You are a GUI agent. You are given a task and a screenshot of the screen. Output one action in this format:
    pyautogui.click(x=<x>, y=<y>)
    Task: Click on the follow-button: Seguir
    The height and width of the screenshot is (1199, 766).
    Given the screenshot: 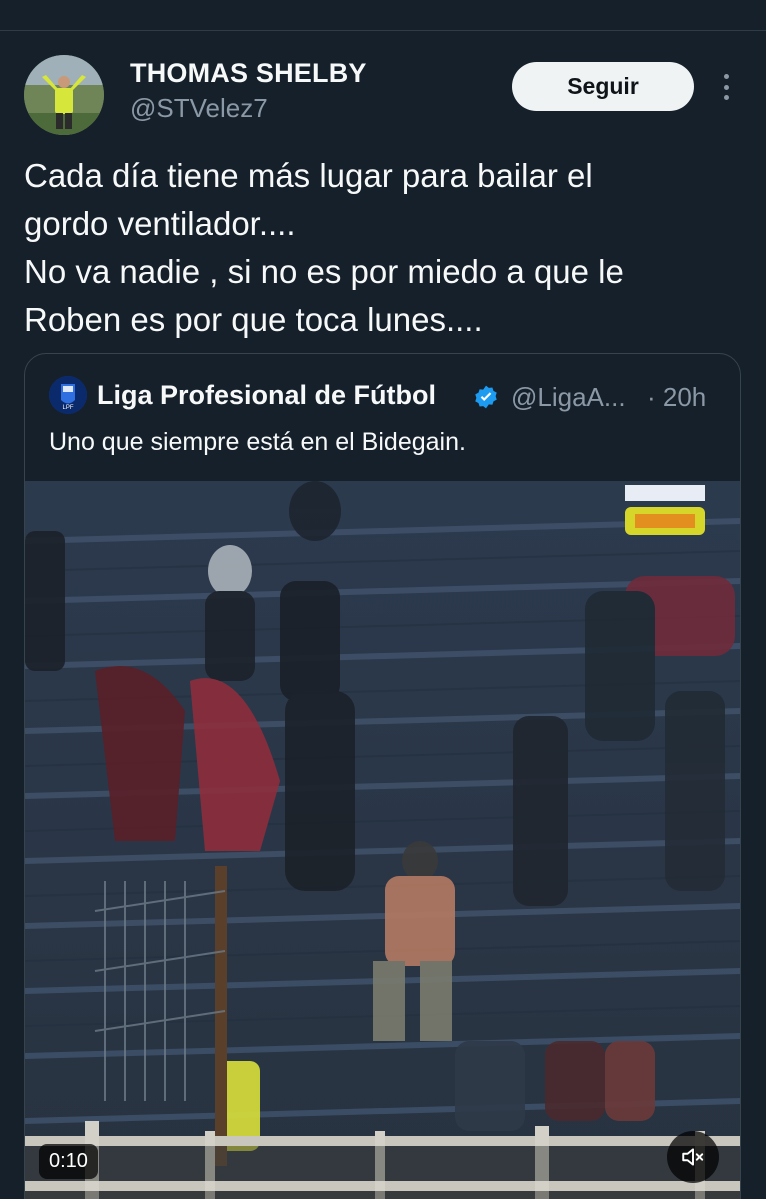 What is the action you would take?
    pyautogui.click(x=603, y=86)
    